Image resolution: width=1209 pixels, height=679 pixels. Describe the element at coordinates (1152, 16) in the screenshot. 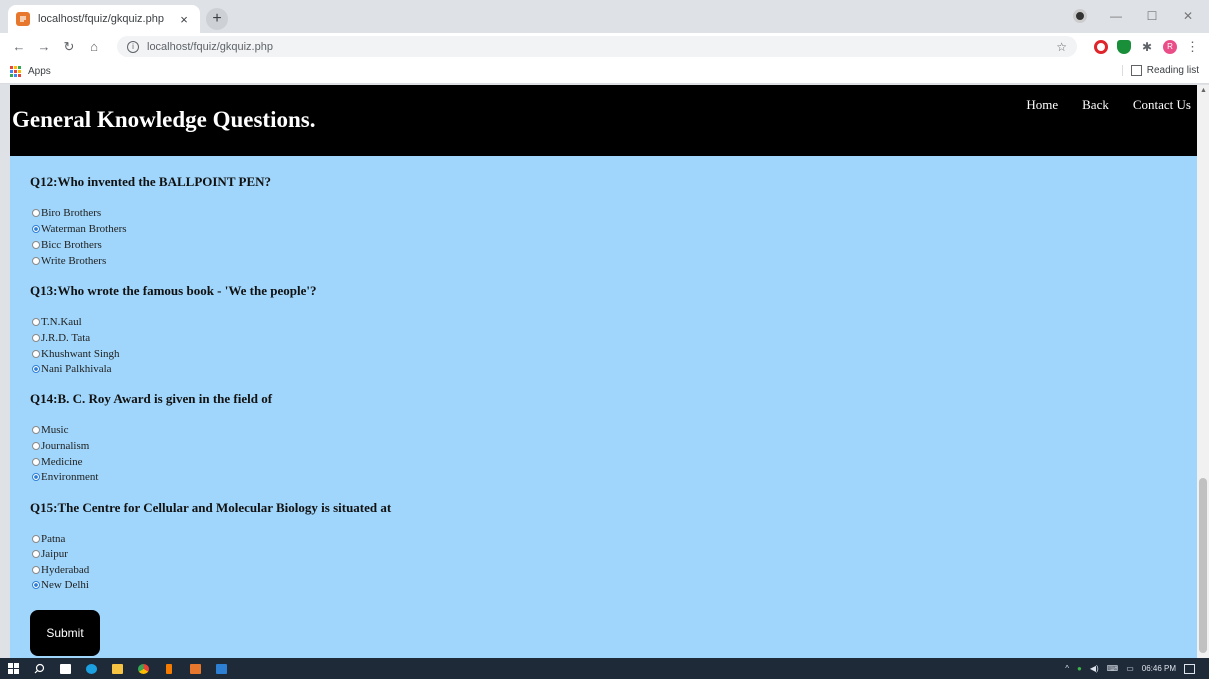

I see `maximize-button: ☐` at that location.